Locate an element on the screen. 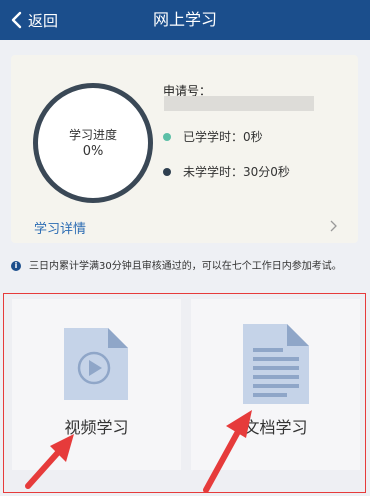 Image resolution: width=370 pixels, height=496 pixels. document-learning-label: 文档学习 is located at coordinates (275, 427).